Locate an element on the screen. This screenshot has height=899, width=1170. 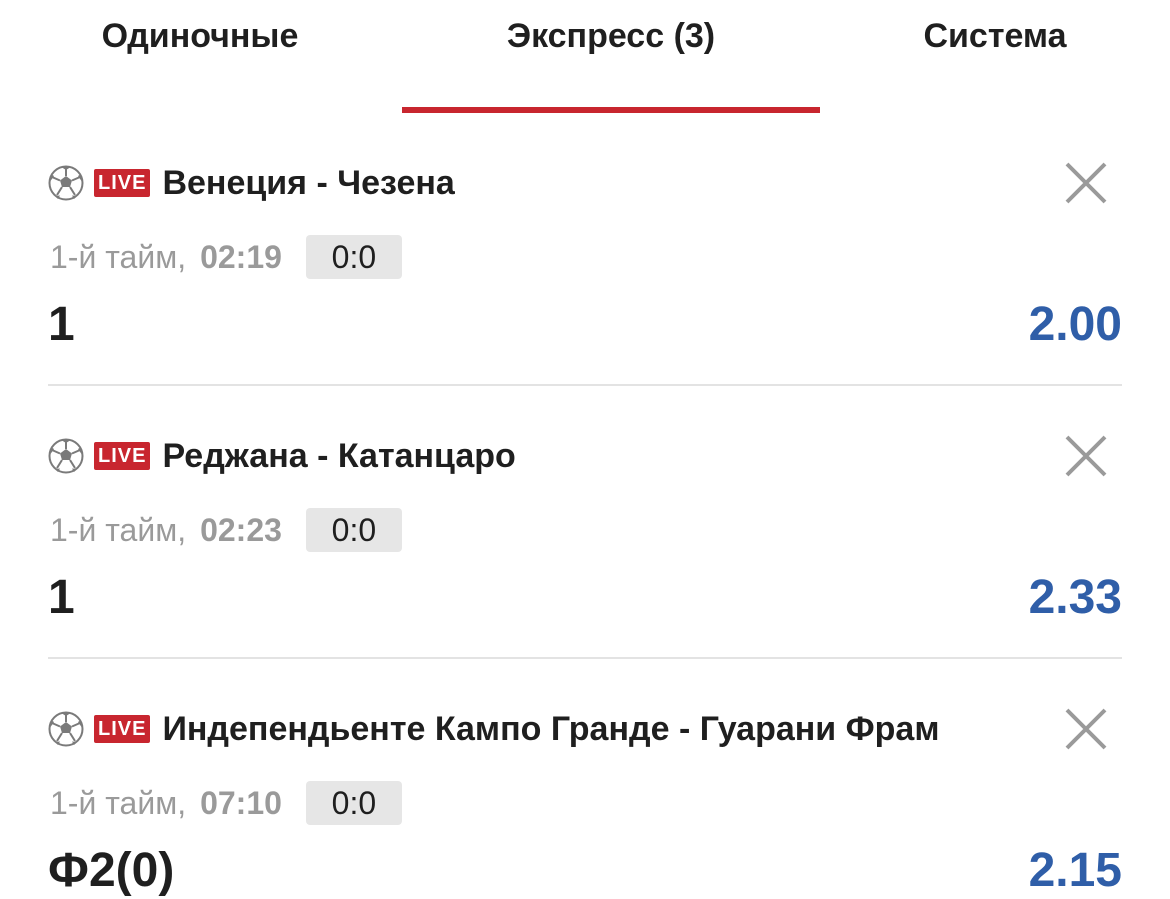
bet-type-tabs: Одиночные Экспресс (3) Система is located at coordinates (585, 57).